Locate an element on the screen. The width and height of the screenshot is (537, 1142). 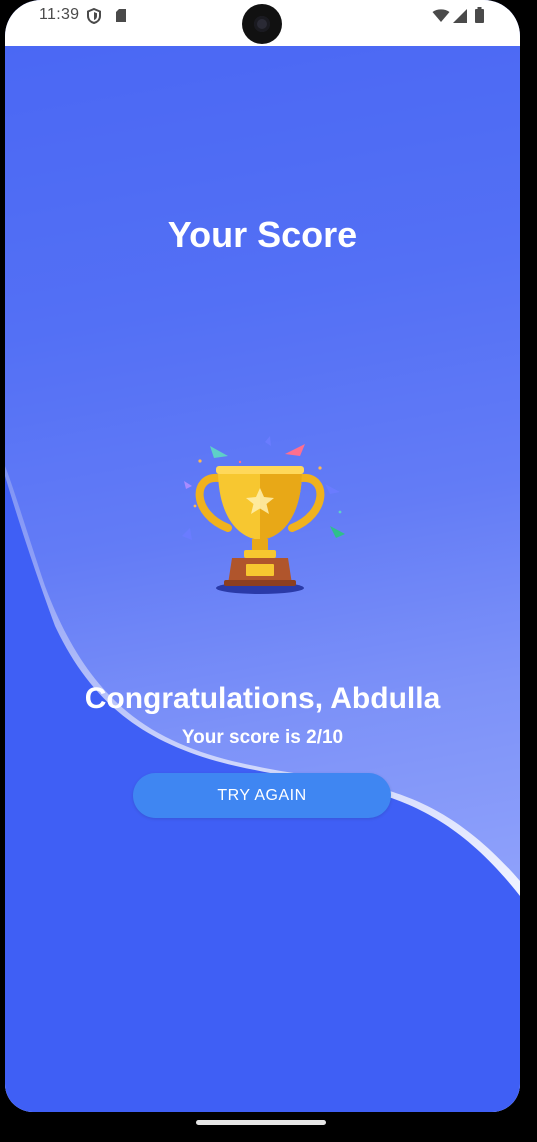
front-camera is located at coordinates (262, 24).